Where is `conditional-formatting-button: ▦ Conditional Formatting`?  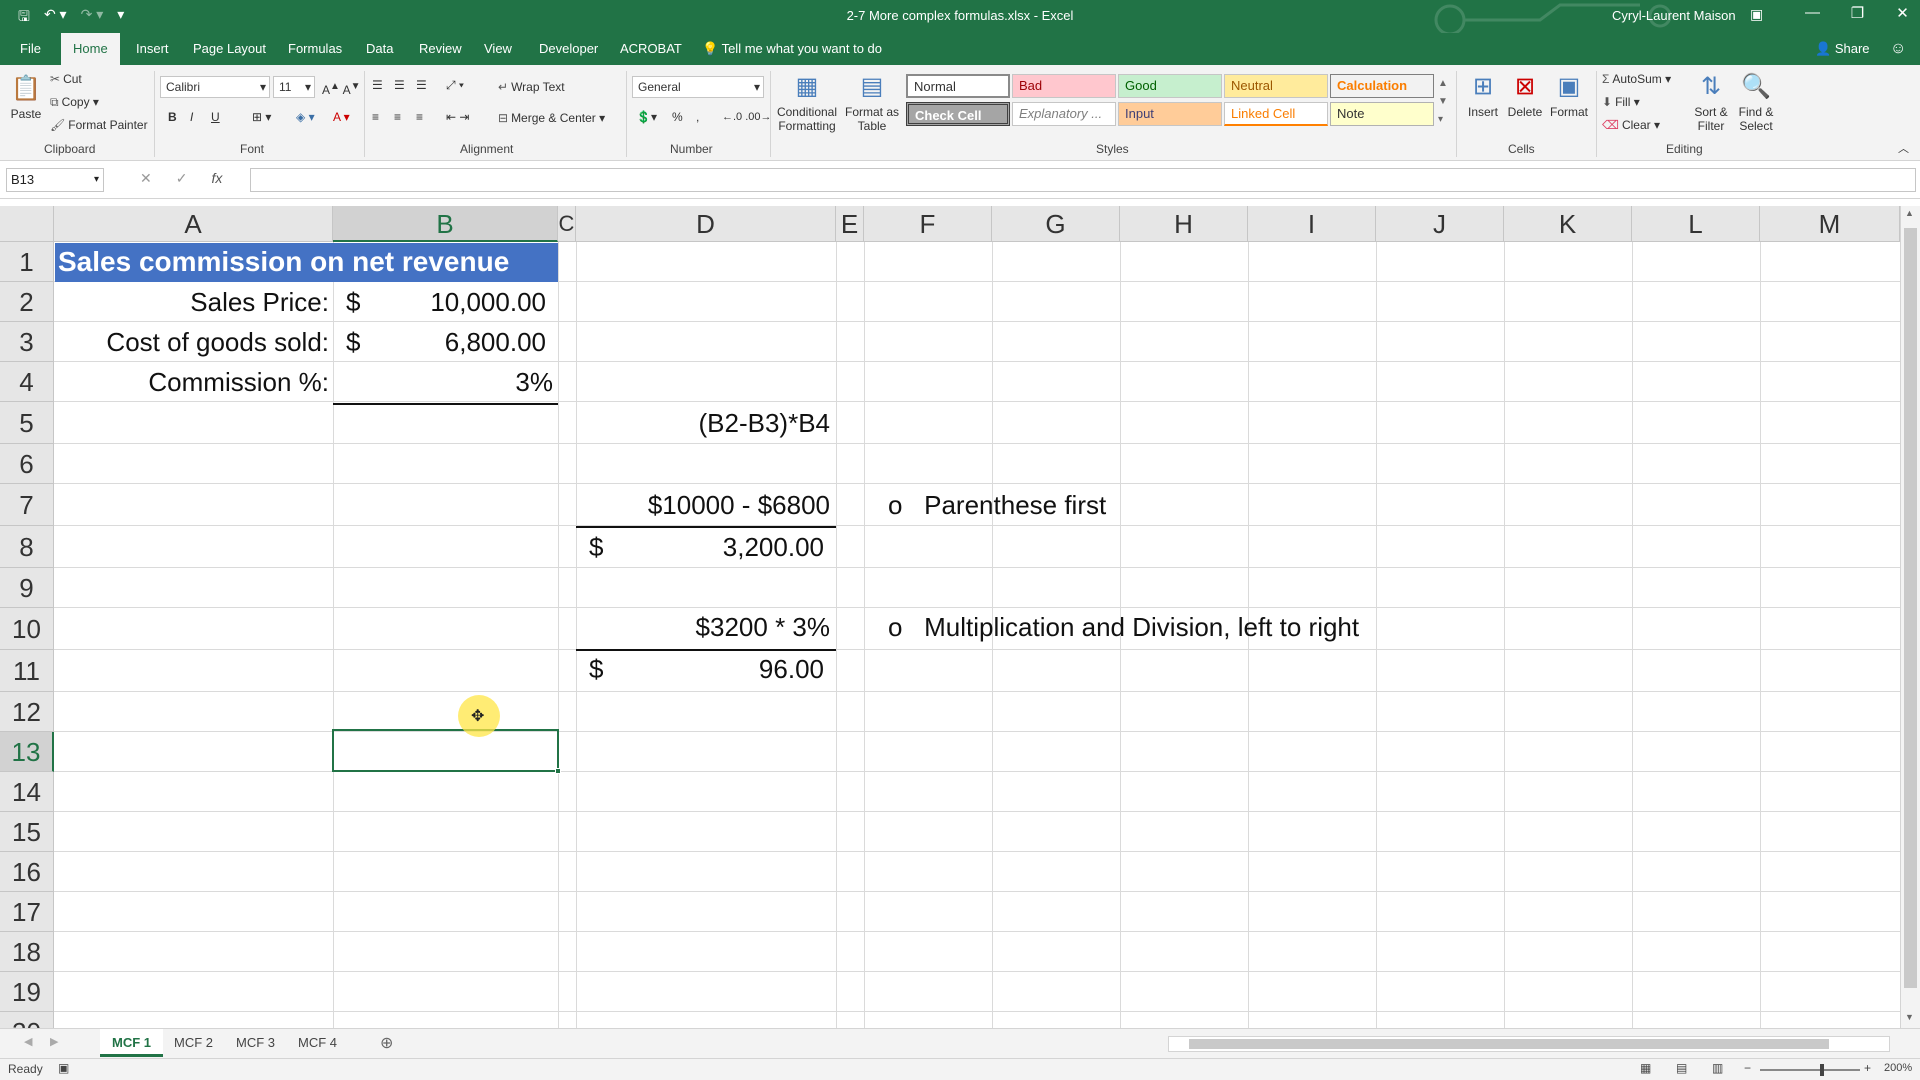
conditional-formatting-button: ▦ Conditional Formatting is located at coordinates (807, 101).